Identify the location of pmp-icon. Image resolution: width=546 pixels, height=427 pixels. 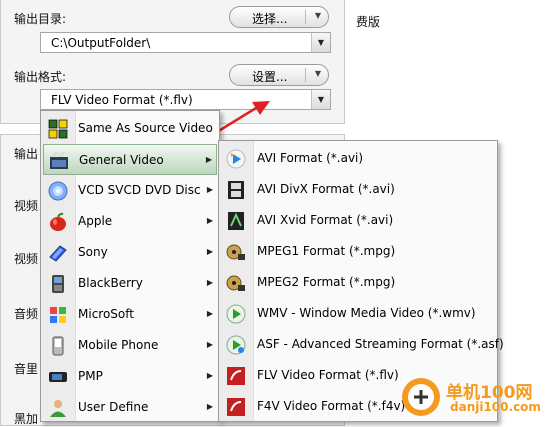
(58, 377).